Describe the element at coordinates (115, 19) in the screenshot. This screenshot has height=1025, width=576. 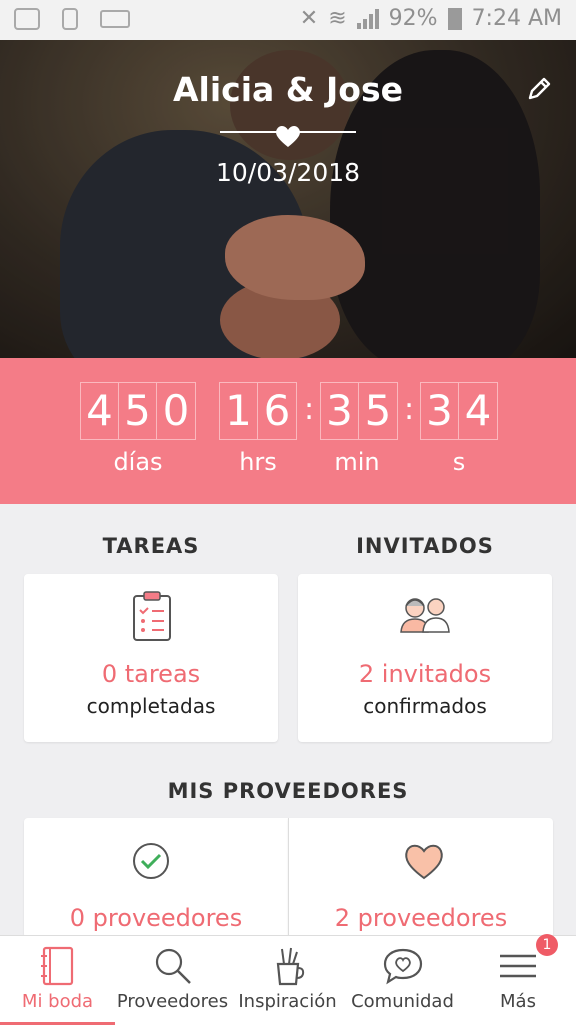
I see `voicemail-icon` at that location.